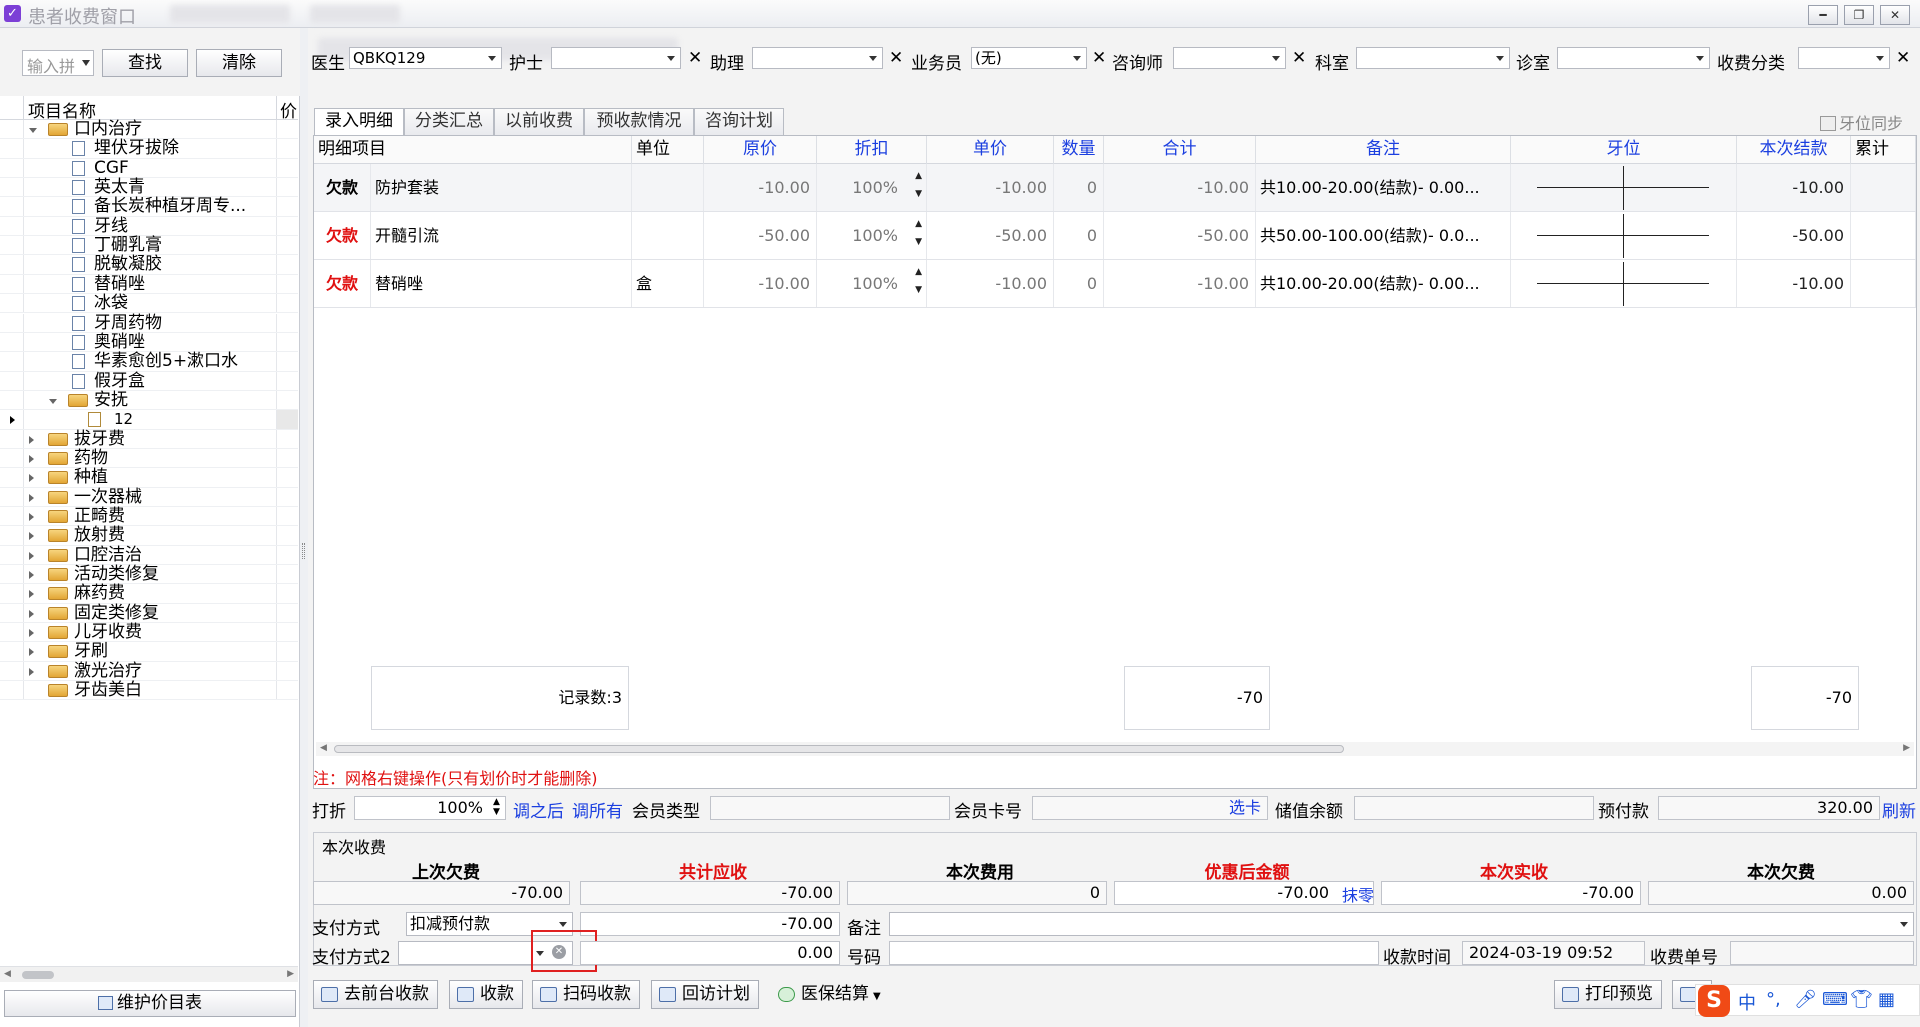  What do you see at coordinates (830, 808) in the screenshot?
I see `member-type-field` at bounding box center [830, 808].